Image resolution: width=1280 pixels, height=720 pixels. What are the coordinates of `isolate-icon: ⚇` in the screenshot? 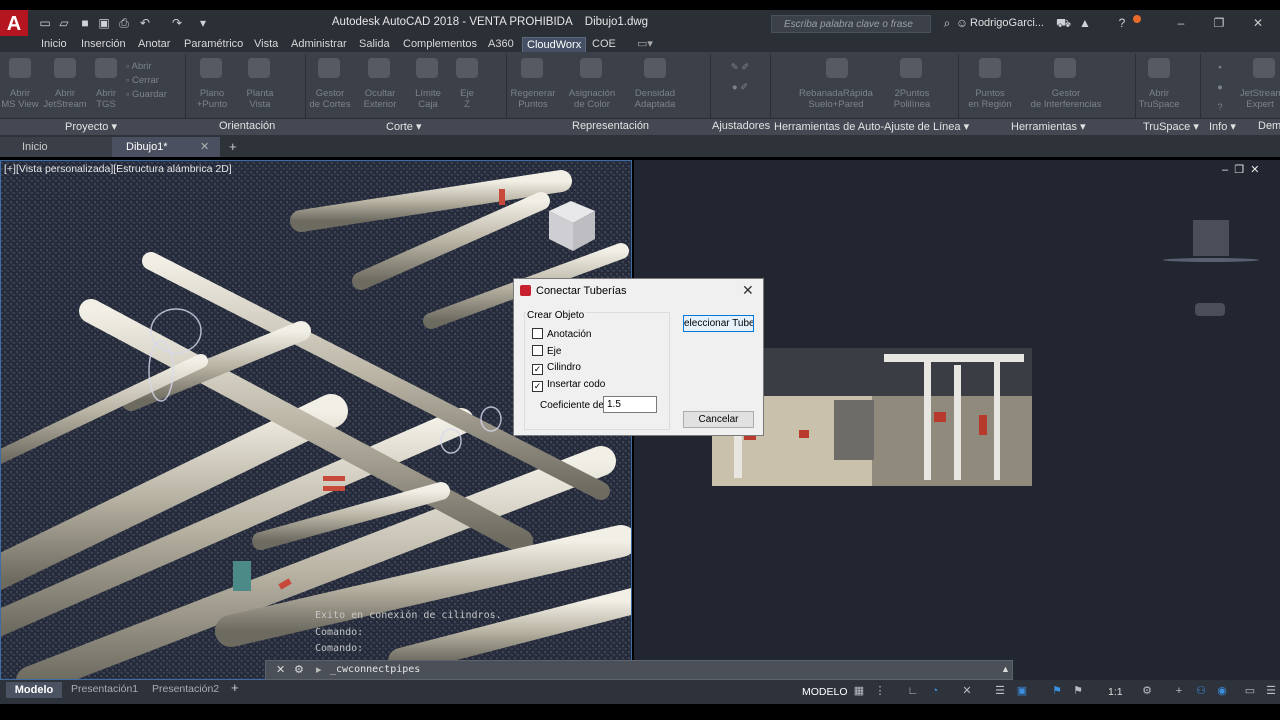 It's located at (1201, 691).